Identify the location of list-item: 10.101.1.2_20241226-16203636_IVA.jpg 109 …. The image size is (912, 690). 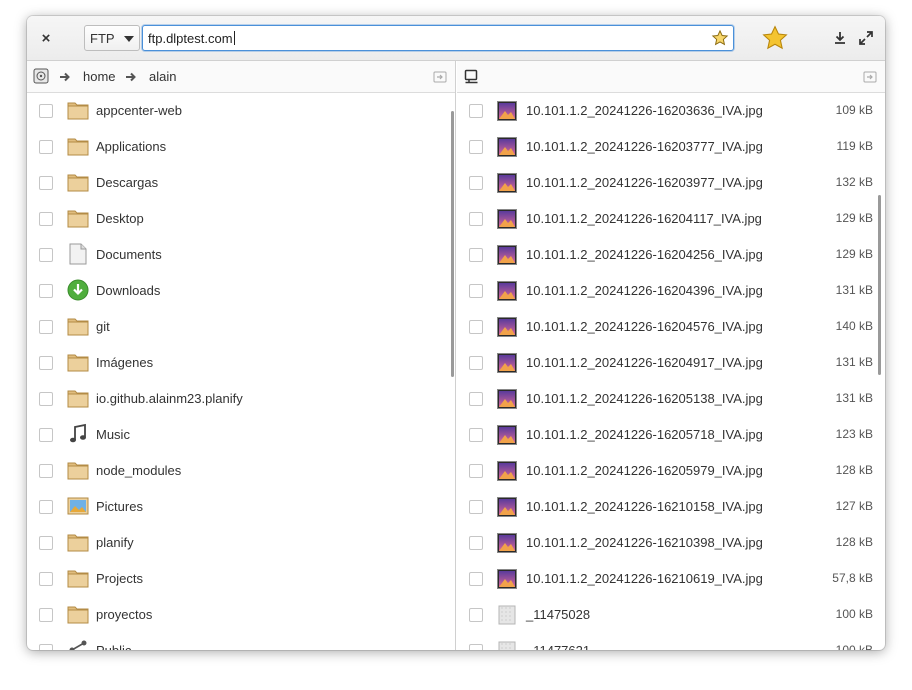
(671, 111).